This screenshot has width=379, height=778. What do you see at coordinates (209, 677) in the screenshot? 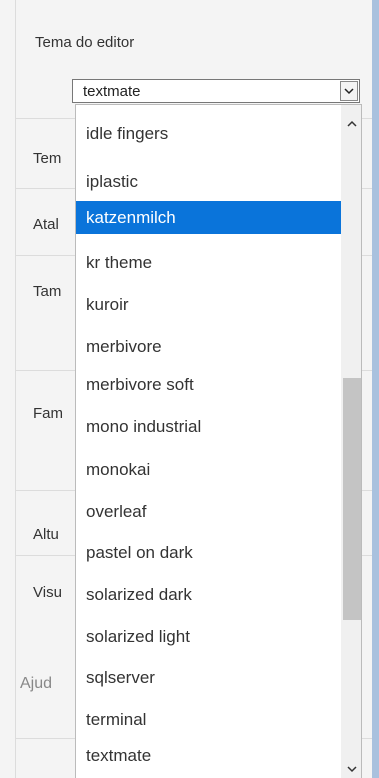
I see `theme-option: sqlserver` at bounding box center [209, 677].